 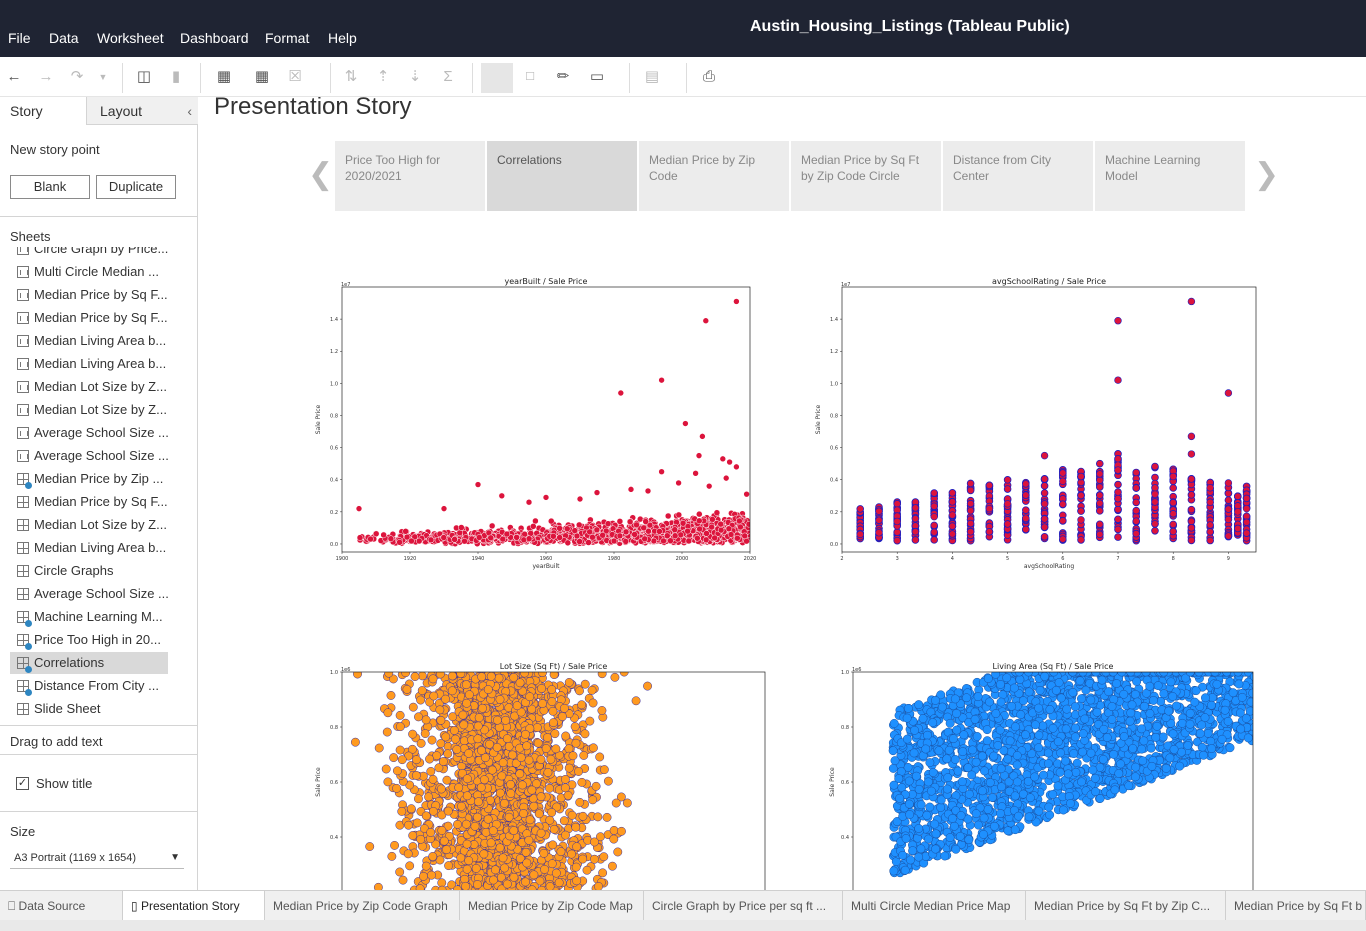 I want to click on story-point: Median Price by Sq Ft by Zip Code Circle, so click(x=866, y=176).